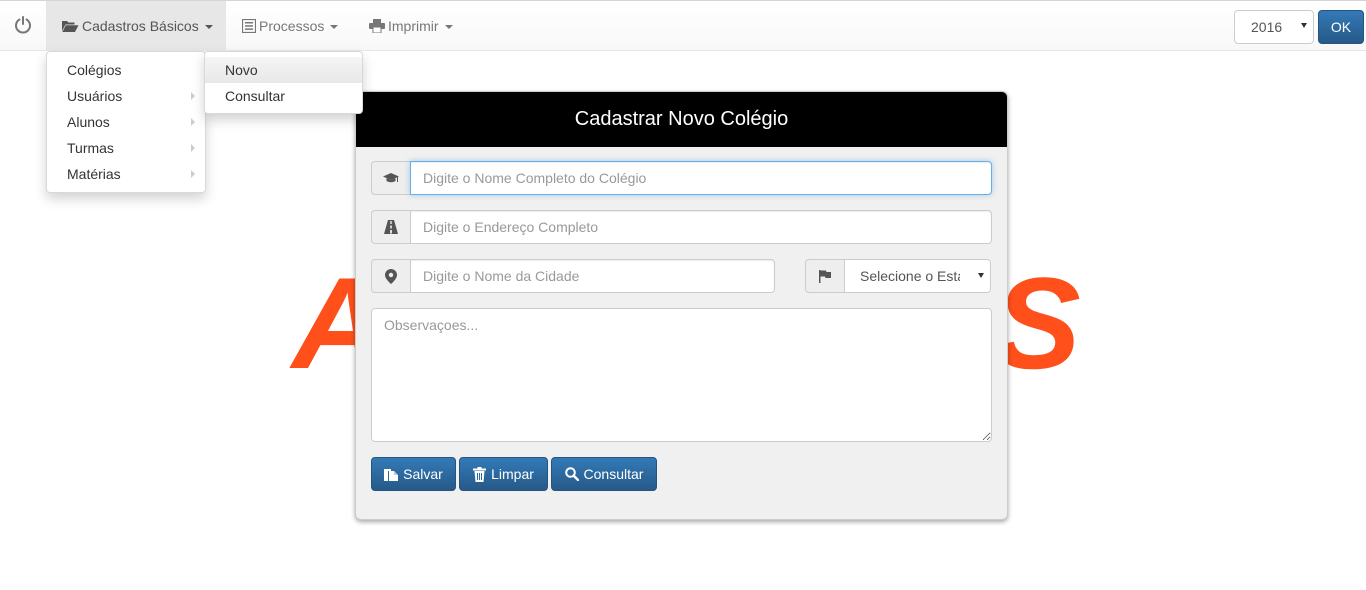 This screenshot has height=590, width=1366. What do you see at coordinates (825, 276) in the screenshot?
I see `flag-icon` at bounding box center [825, 276].